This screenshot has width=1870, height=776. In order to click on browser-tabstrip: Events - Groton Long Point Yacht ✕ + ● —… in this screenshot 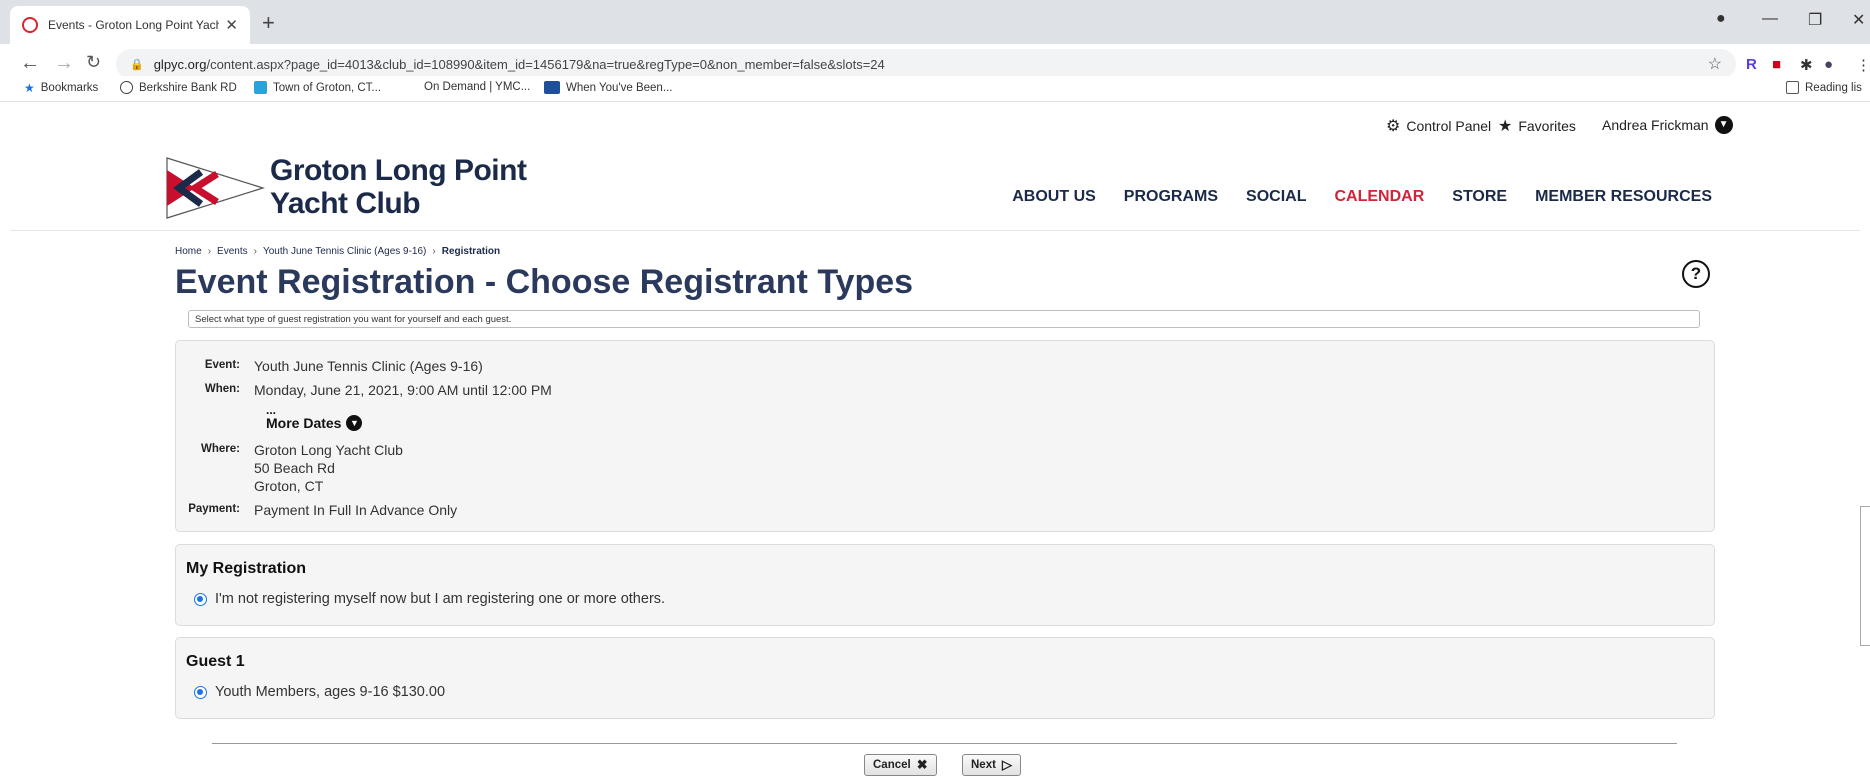, I will do `click(935, 22)`.